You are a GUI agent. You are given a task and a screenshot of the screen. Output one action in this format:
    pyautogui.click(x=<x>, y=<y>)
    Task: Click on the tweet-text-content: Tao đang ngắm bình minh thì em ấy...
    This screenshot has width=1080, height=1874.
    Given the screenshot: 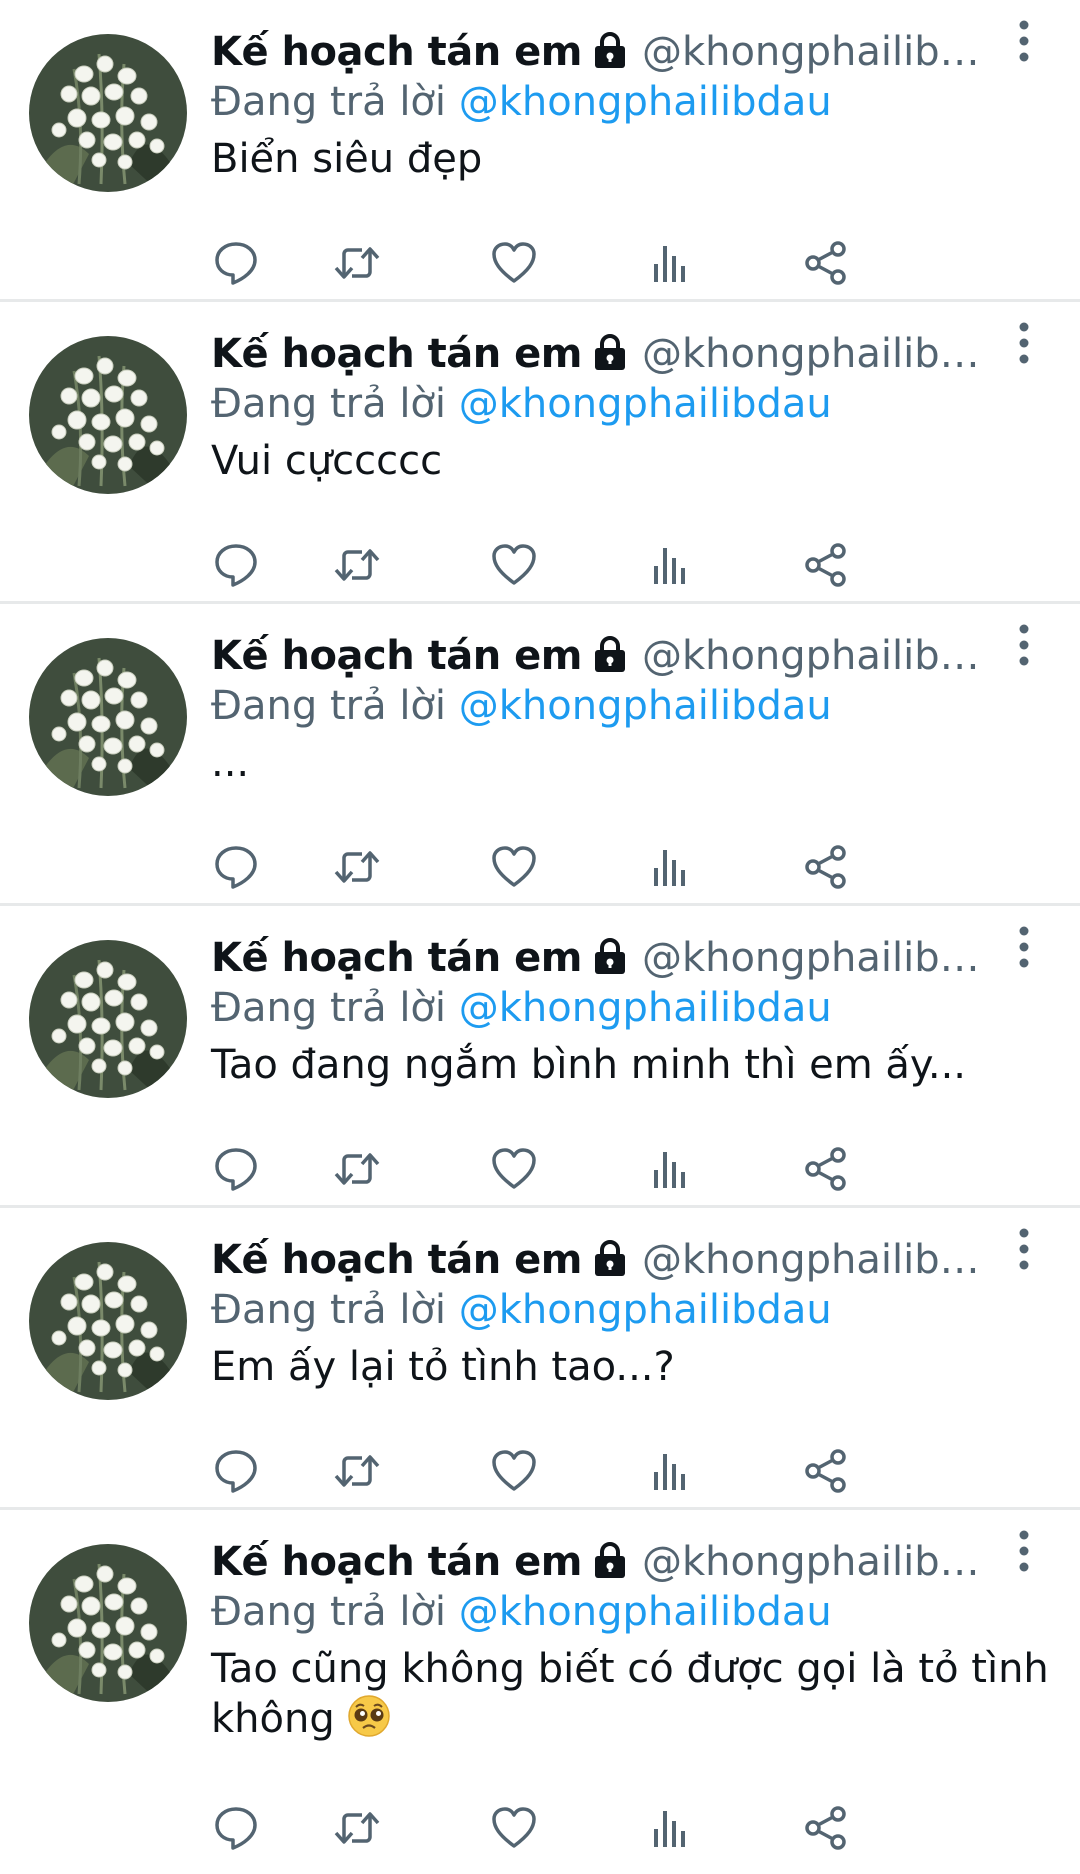 What is the action you would take?
    pyautogui.click(x=588, y=1065)
    